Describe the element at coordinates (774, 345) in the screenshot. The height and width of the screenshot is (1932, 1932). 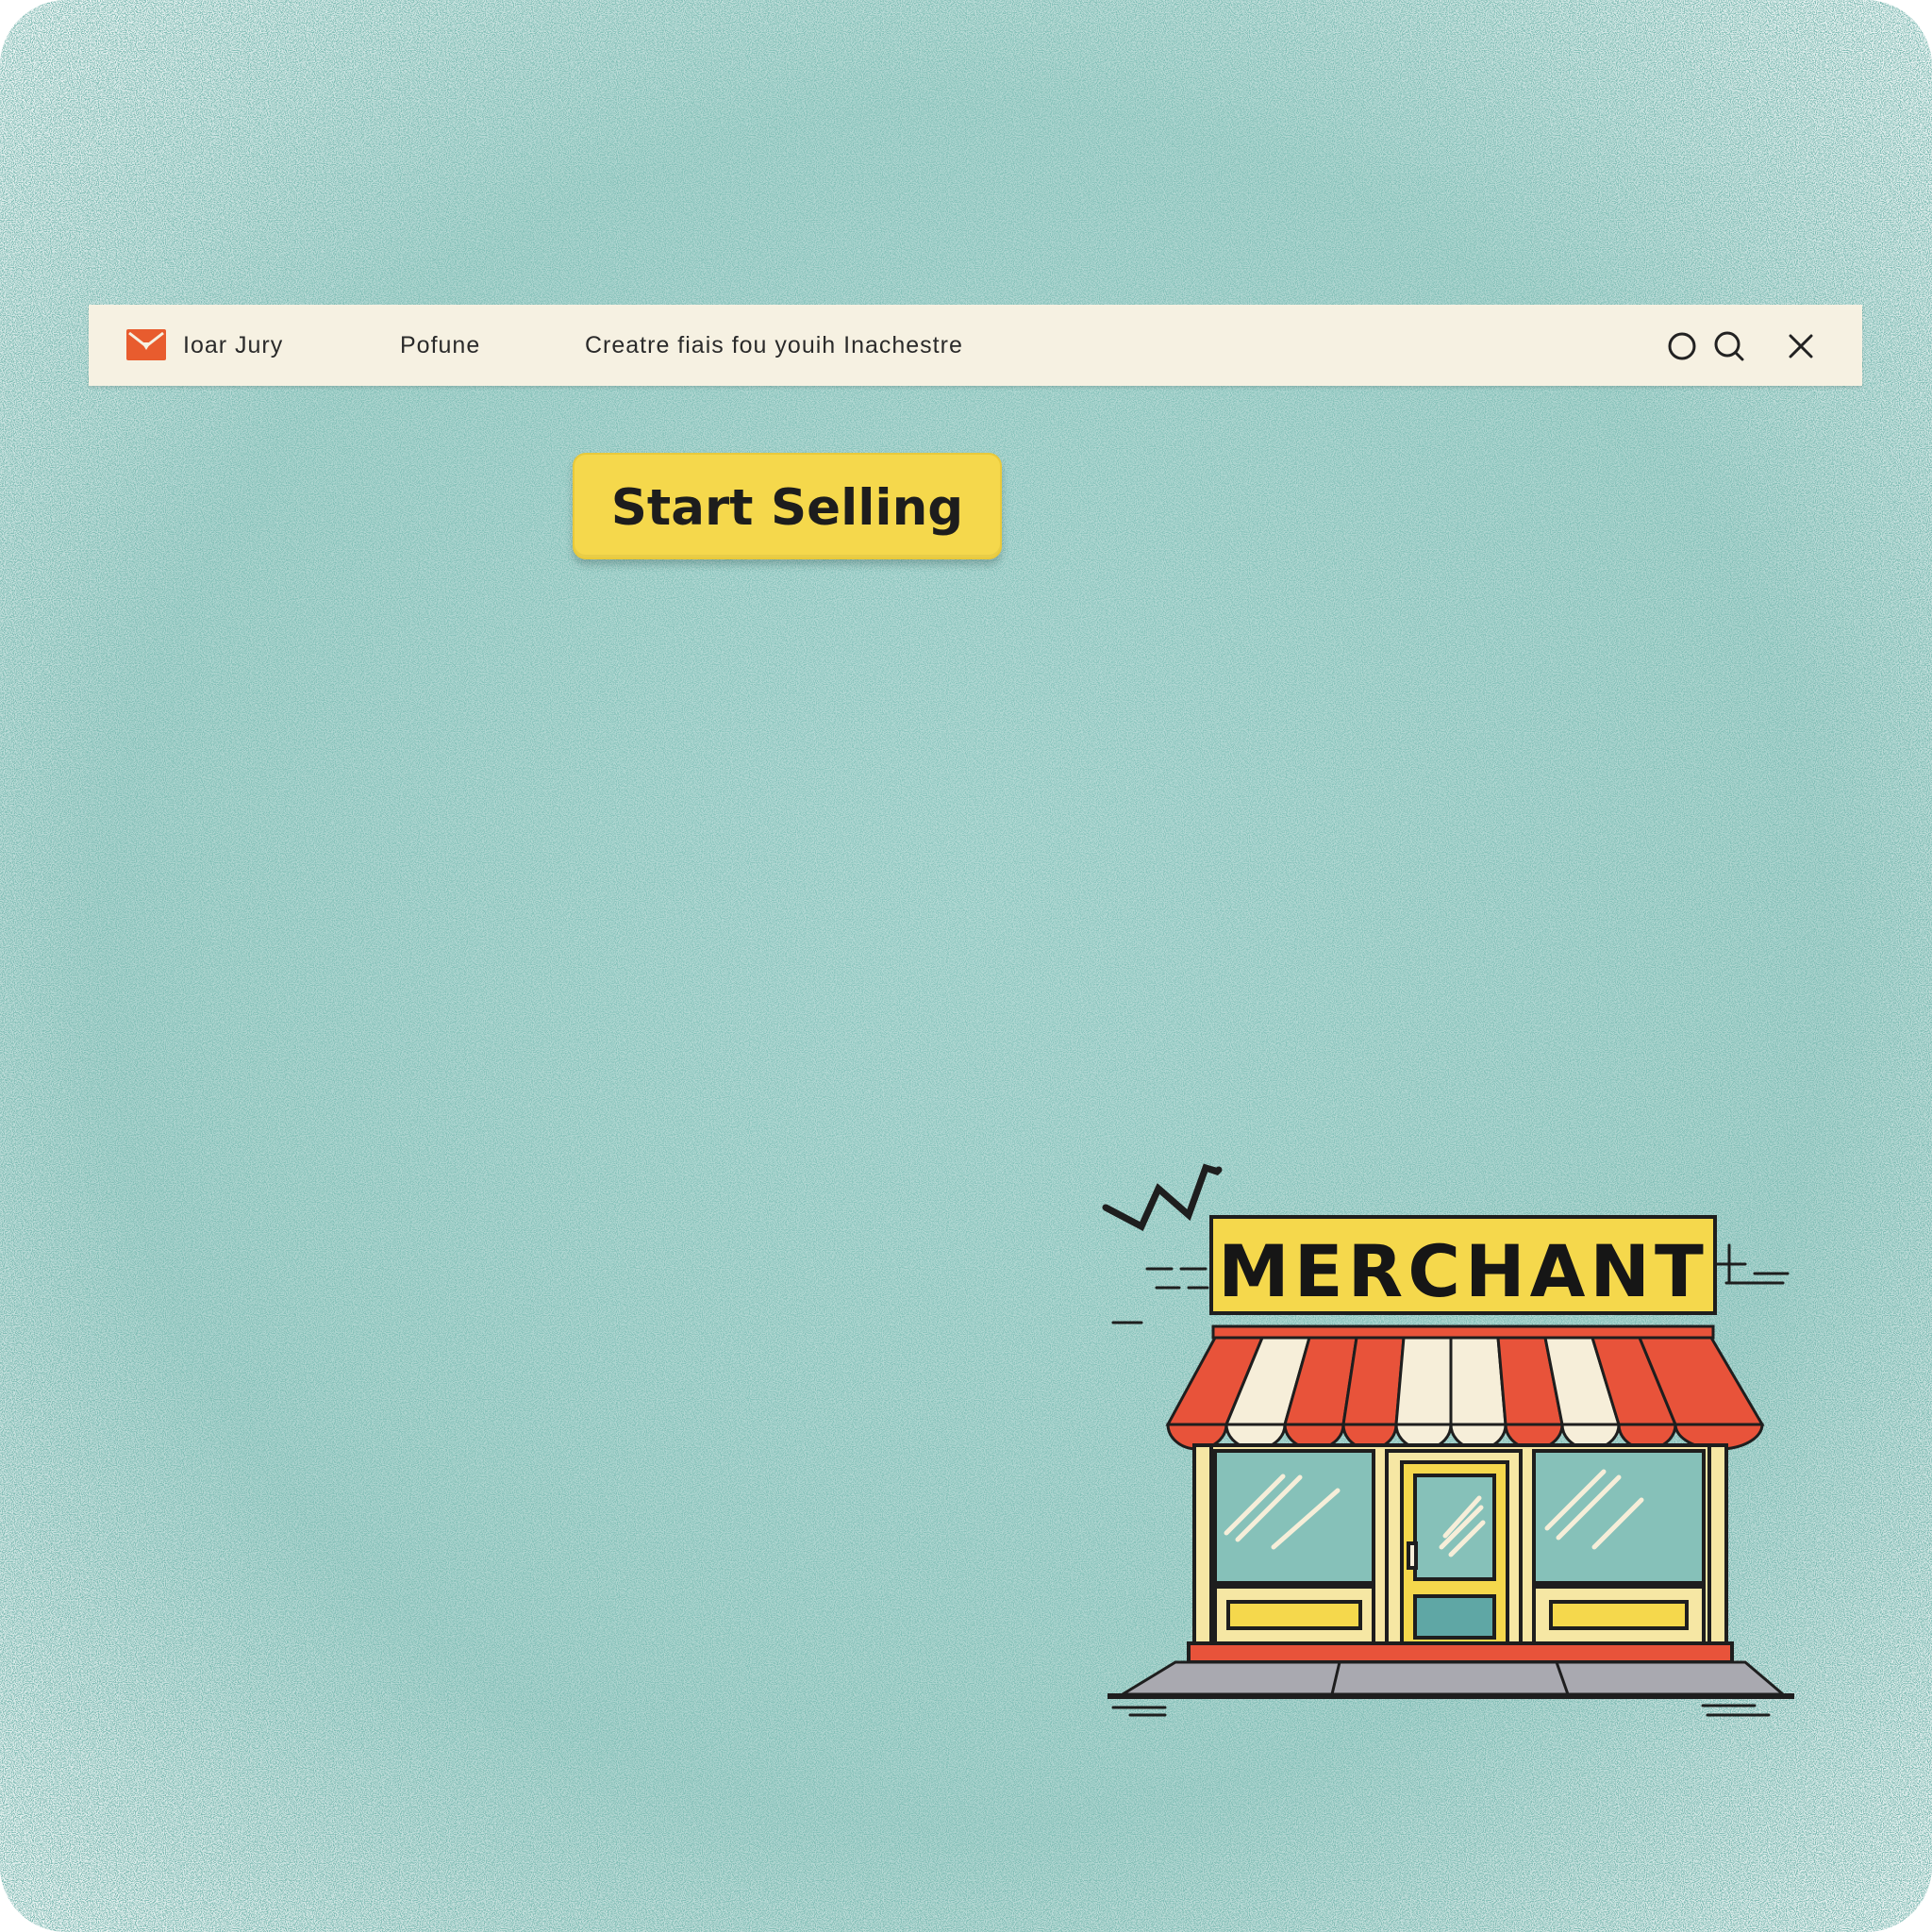
I see `tagline-text: Creatre fiais fou youih Inachestre` at that location.